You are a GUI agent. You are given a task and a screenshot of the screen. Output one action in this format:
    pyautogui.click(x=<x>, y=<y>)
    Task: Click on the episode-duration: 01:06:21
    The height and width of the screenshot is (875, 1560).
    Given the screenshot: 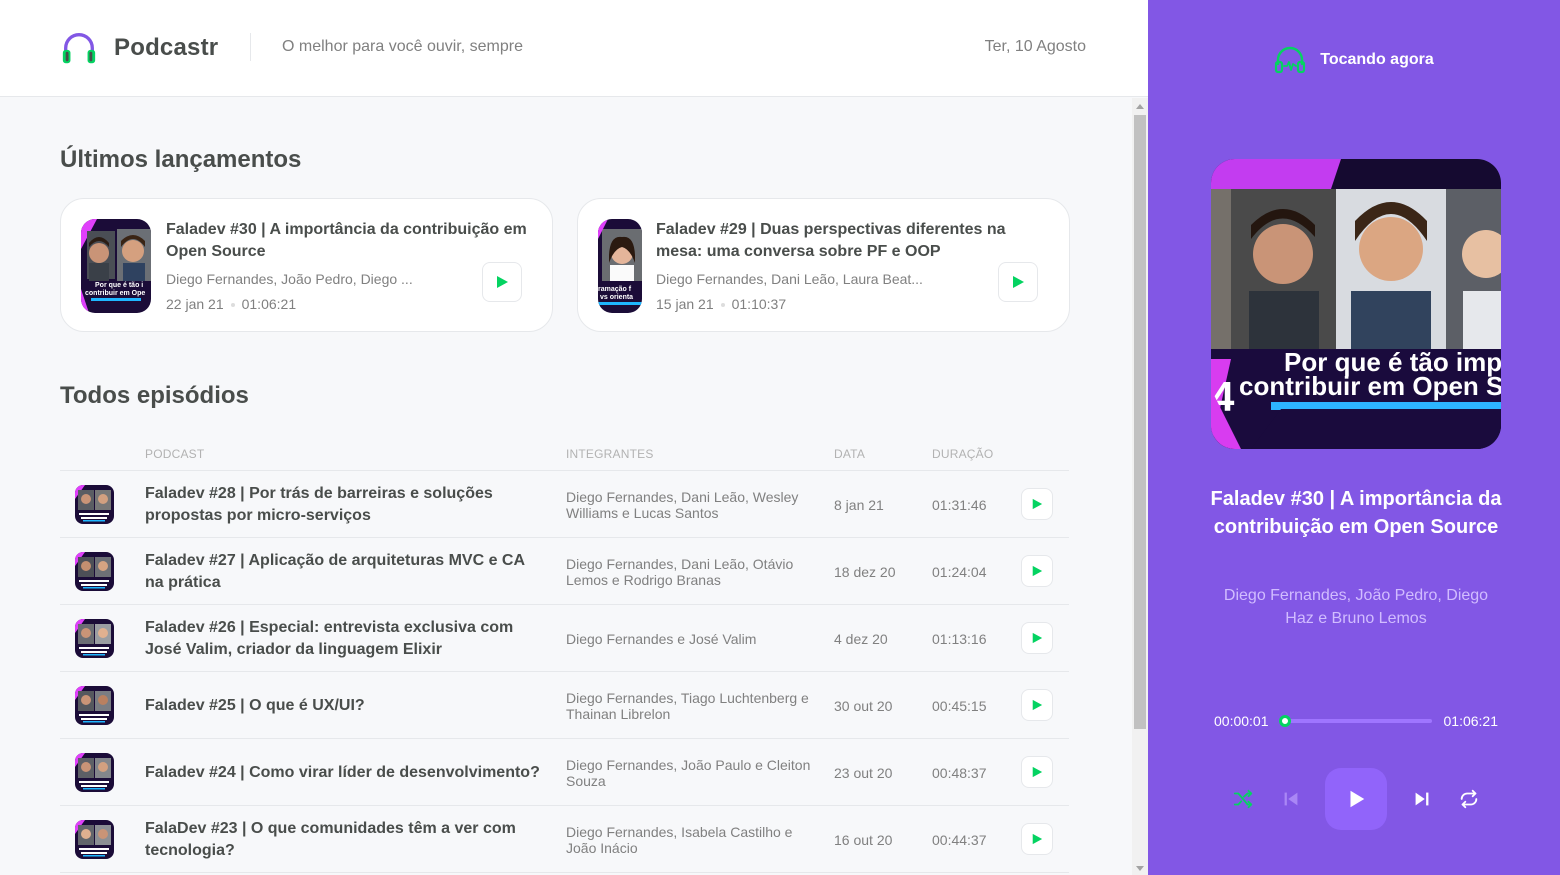 What is the action you would take?
    pyautogui.click(x=269, y=304)
    